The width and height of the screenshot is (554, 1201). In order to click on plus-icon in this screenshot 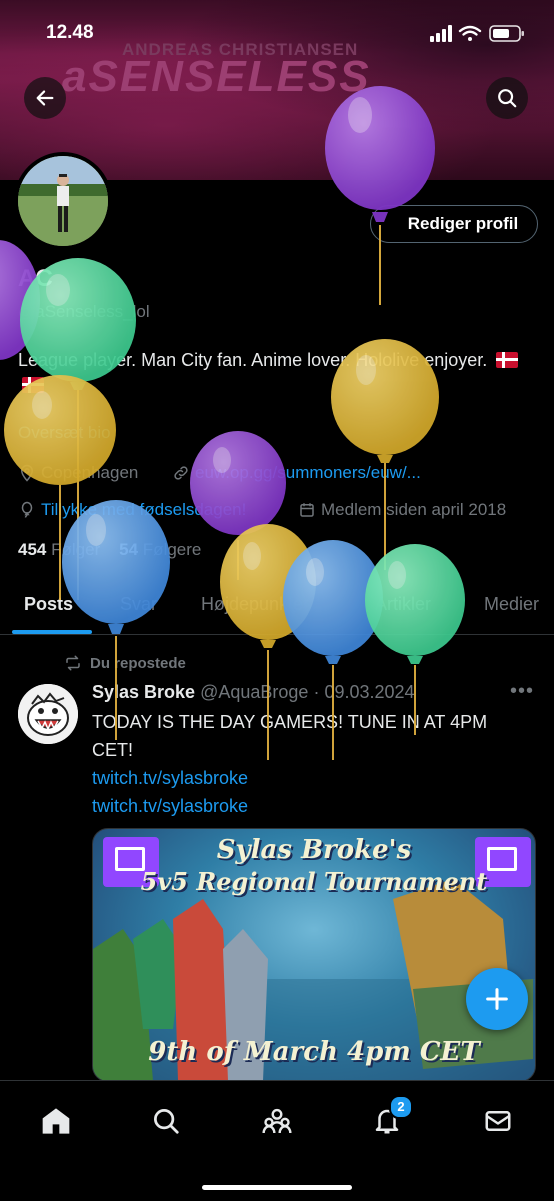, I will do `click(497, 999)`.